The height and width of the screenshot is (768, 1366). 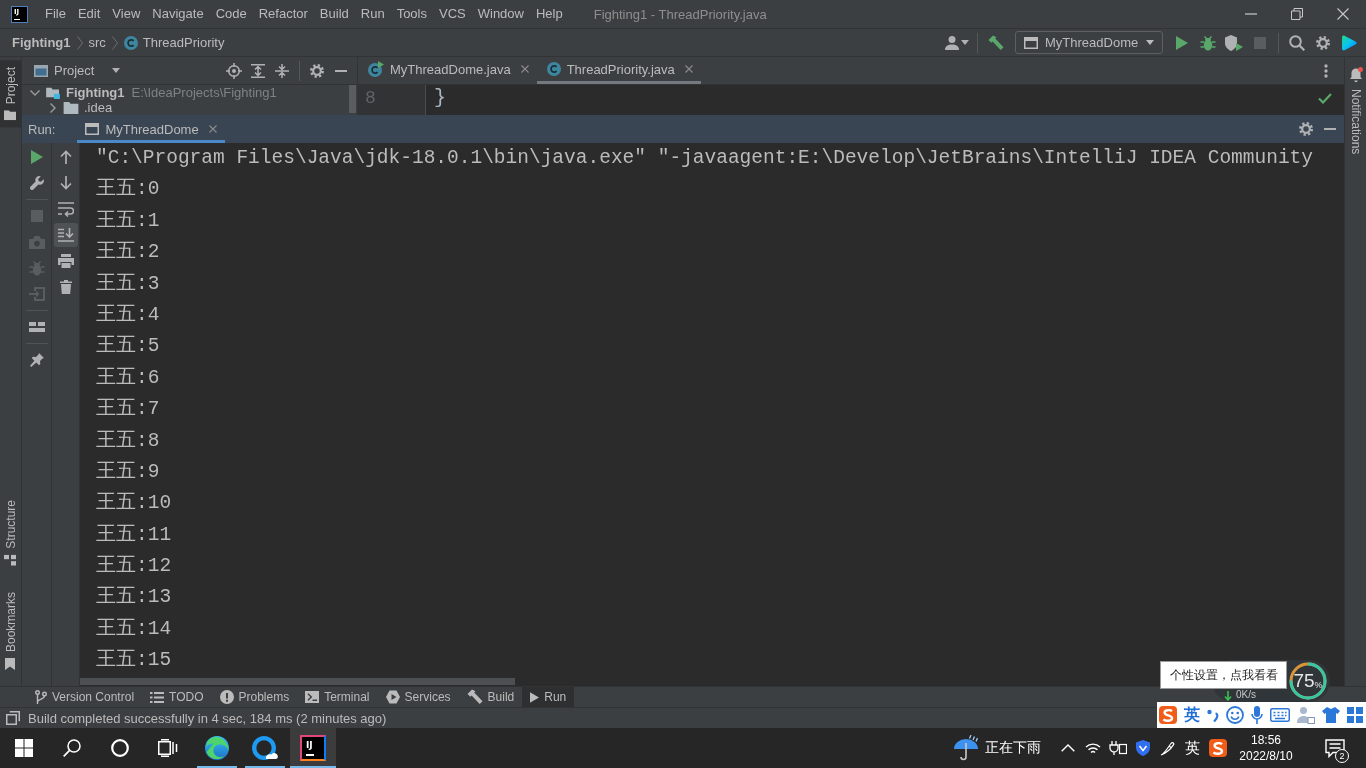 I want to click on window-title: Fighting1 - ThreadPriority.java, so click(x=680, y=14).